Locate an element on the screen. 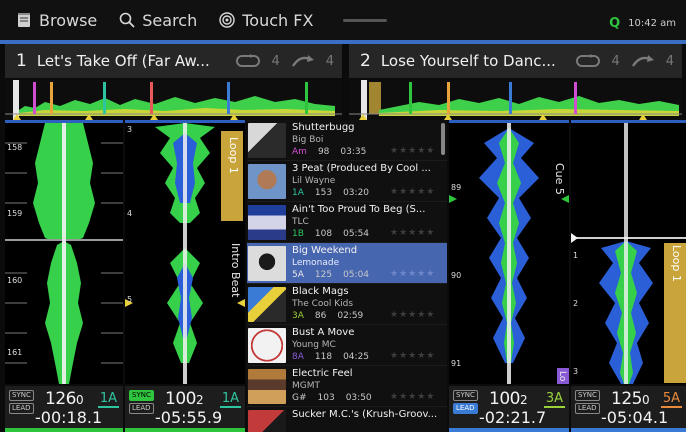 The height and width of the screenshot is (432, 686). track-artist: Young MC is located at coordinates (314, 345).